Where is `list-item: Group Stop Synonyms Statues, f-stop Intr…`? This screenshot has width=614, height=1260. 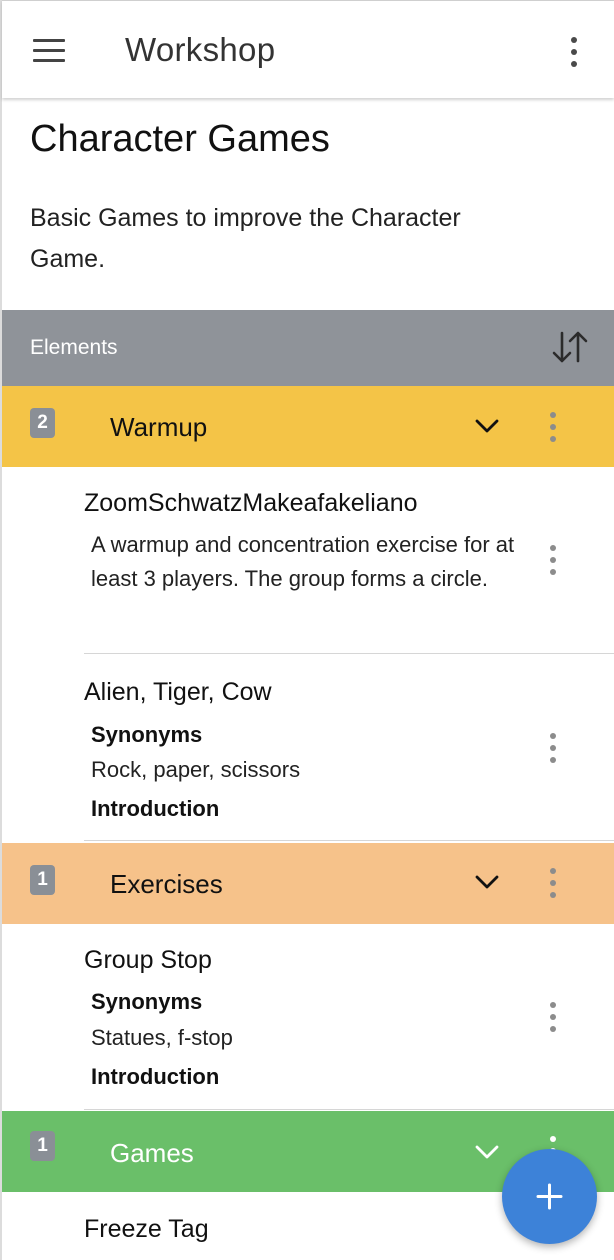
list-item: Group Stop Synonyms Statues, f-stop Intr… is located at coordinates (308, 1017).